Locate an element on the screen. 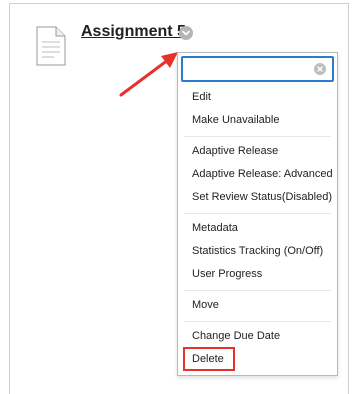 The image size is (361, 394). menu-item-statistics-tracking: Statistics Tracking (On/Off) is located at coordinates (257, 251).